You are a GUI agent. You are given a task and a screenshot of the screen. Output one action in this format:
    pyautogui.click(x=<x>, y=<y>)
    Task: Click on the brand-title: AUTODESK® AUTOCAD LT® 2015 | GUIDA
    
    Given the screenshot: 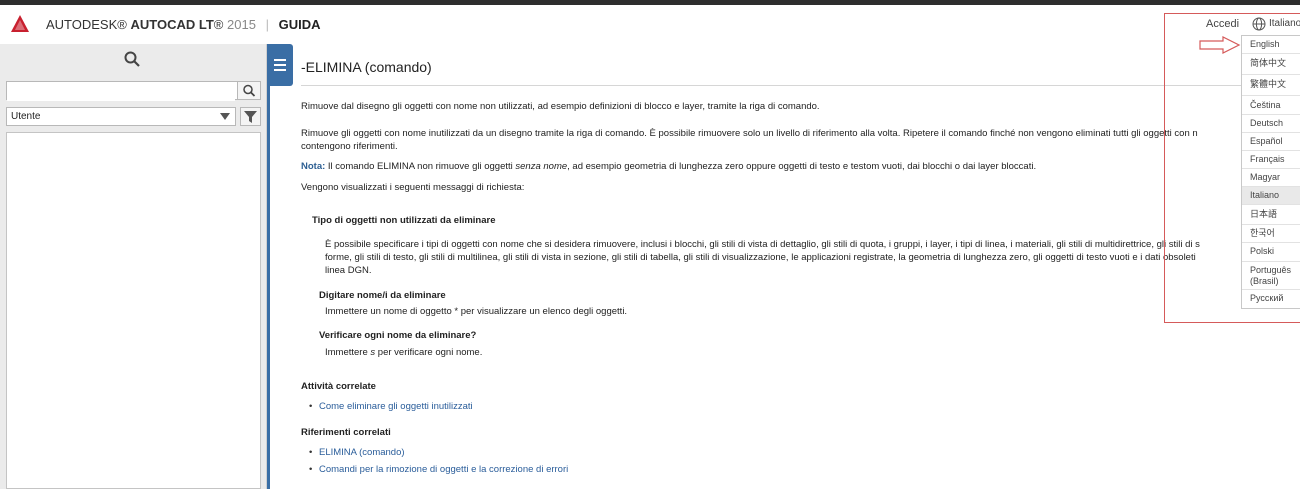 What is the action you would take?
    pyautogui.click(x=183, y=24)
    